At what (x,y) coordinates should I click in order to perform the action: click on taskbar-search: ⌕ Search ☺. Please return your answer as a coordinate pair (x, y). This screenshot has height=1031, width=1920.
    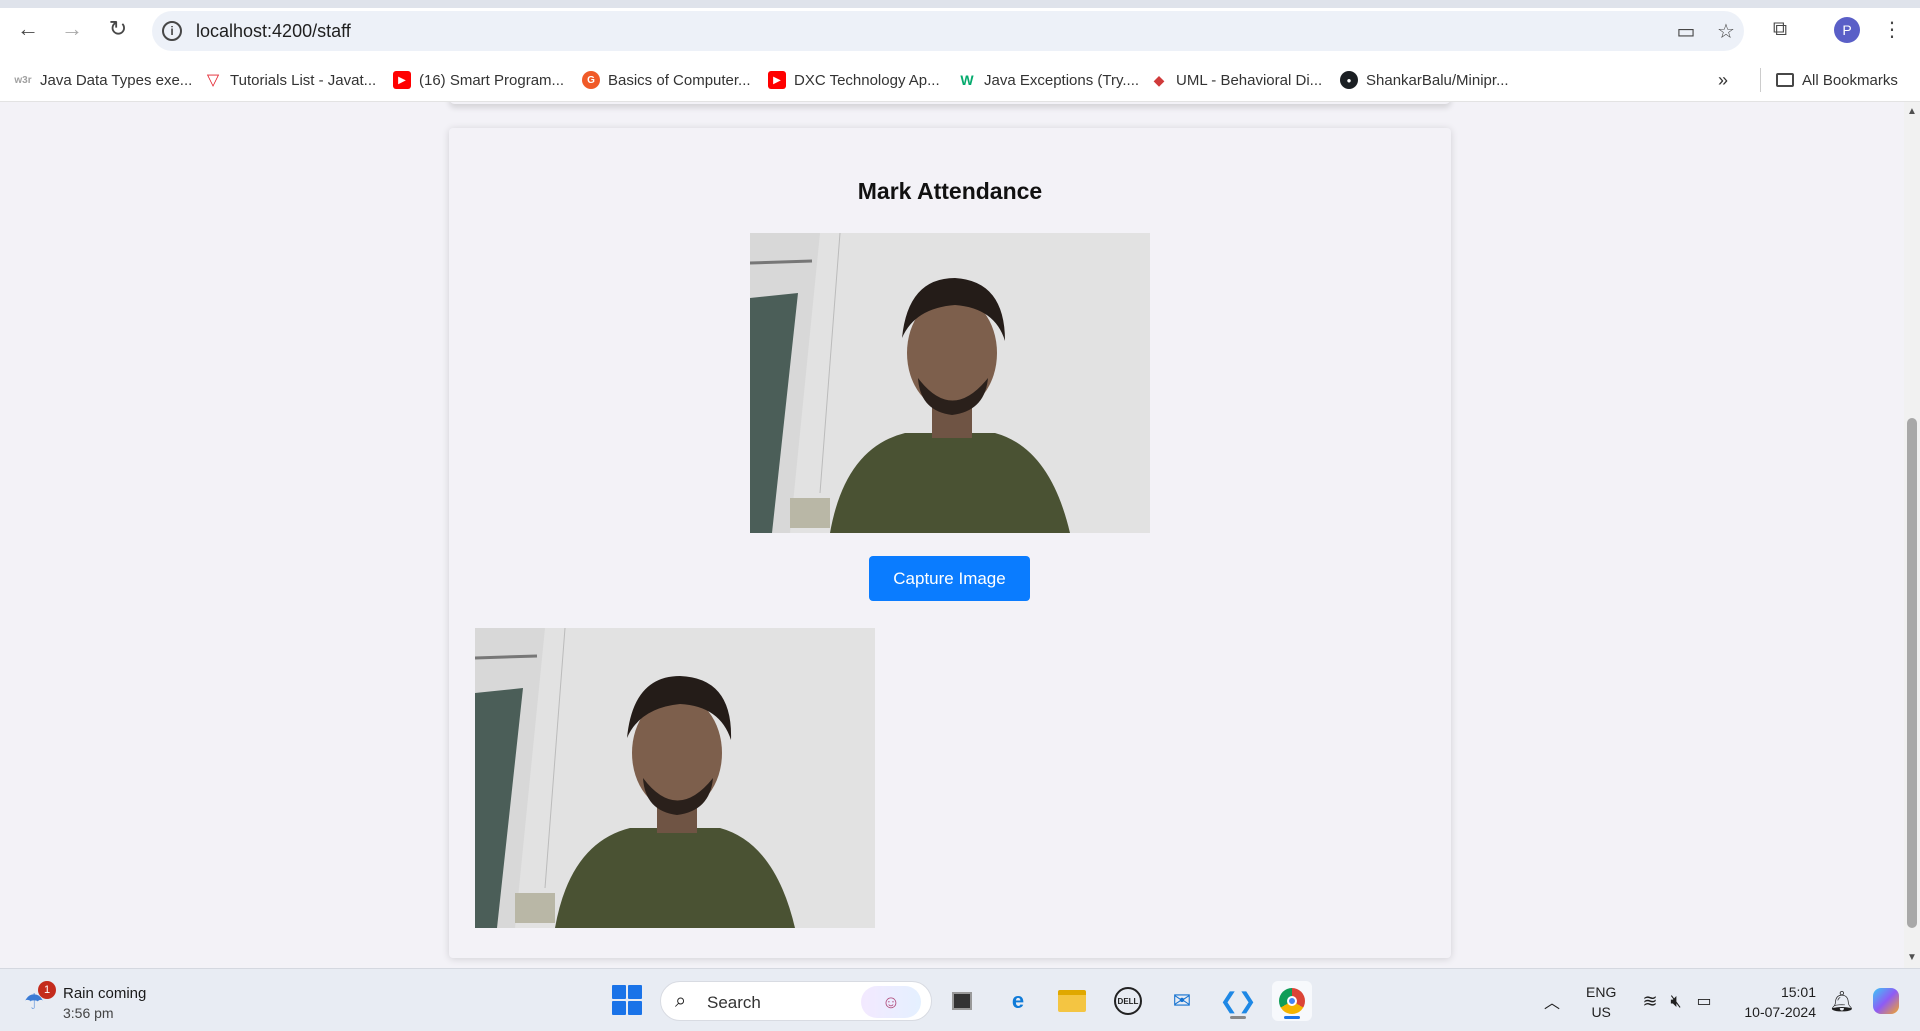
    Looking at the image, I should click on (796, 1001).